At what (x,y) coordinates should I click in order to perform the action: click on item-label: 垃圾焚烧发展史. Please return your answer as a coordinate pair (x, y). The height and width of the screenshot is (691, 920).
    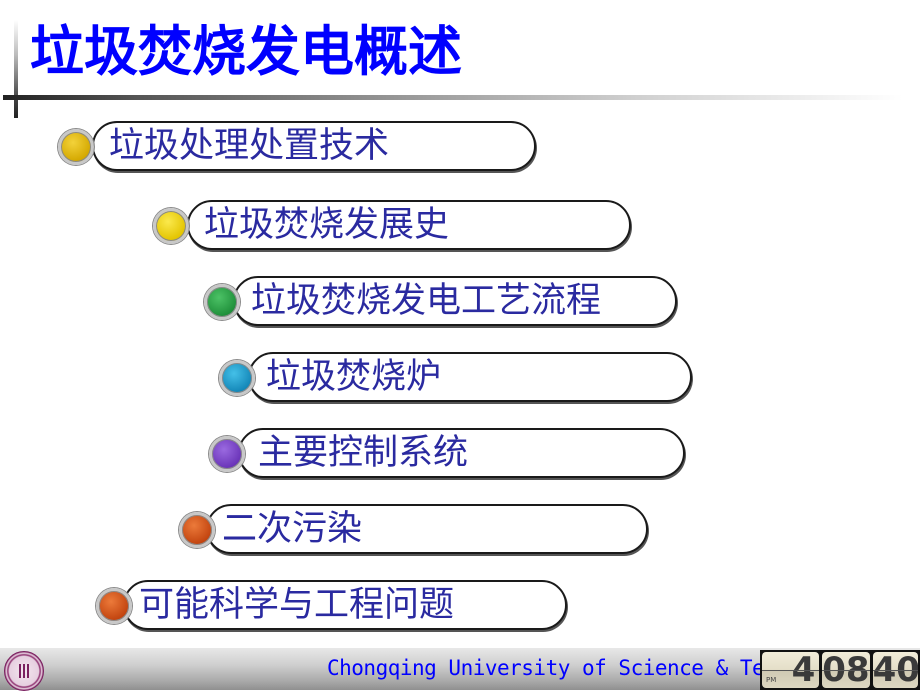
    Looking at the image, I should click on (327, 225).